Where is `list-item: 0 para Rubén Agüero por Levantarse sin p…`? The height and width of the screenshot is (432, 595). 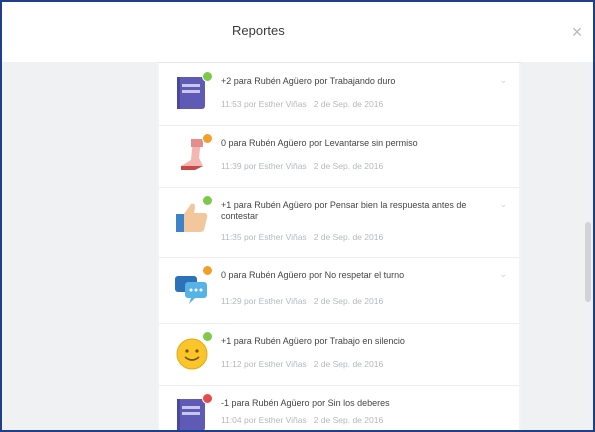 list-item: 0 para Rubén Agüero por Levantarse sin p… is located at coordinates (339, 156).